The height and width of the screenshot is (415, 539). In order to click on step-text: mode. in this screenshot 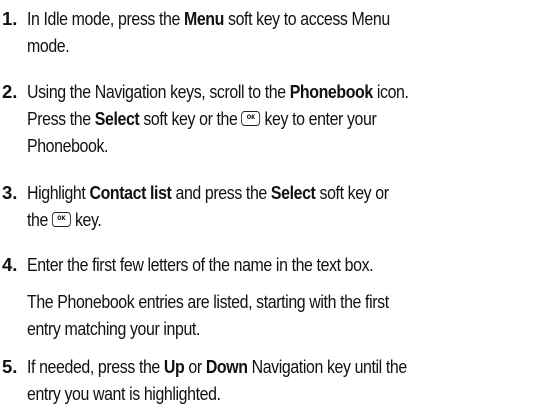, I will do `click(48, 45)`.